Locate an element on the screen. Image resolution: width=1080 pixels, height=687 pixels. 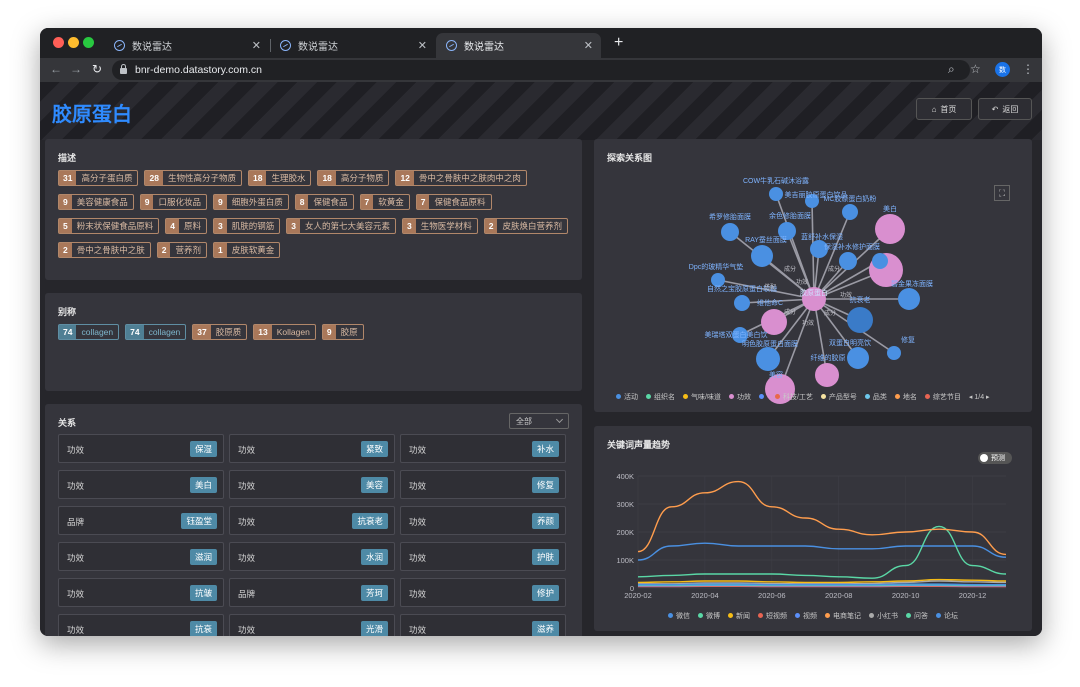
address-bar: bnr-demo.datastory.com.cn is located at coordinates (541, 70).